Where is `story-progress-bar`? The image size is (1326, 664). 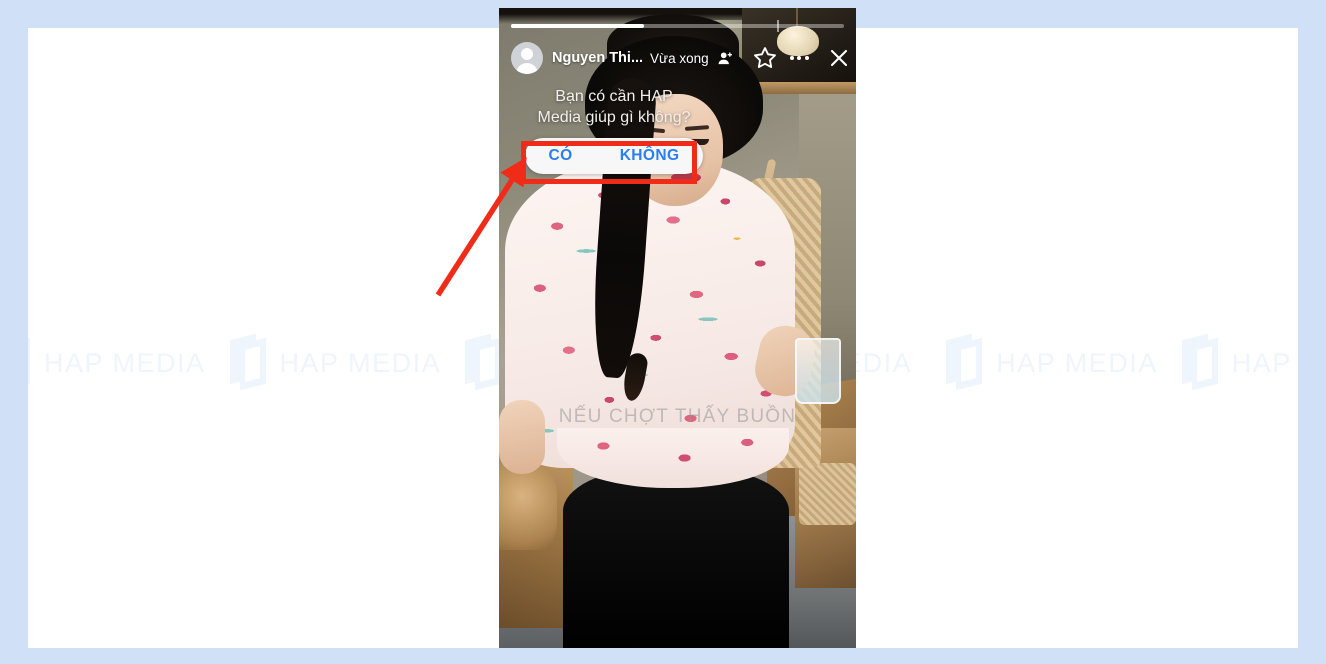
story-progress-bar is located at coordinates (677, 26).